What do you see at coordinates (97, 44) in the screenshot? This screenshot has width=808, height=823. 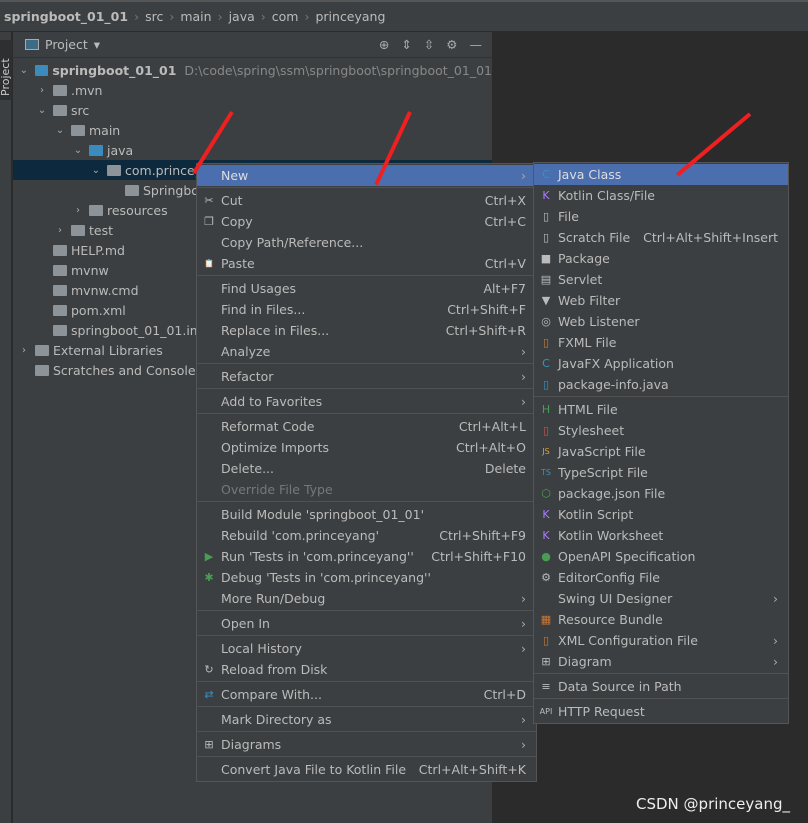 I see `chevron-down-icon: ▾` at bounding box center [97, 44].